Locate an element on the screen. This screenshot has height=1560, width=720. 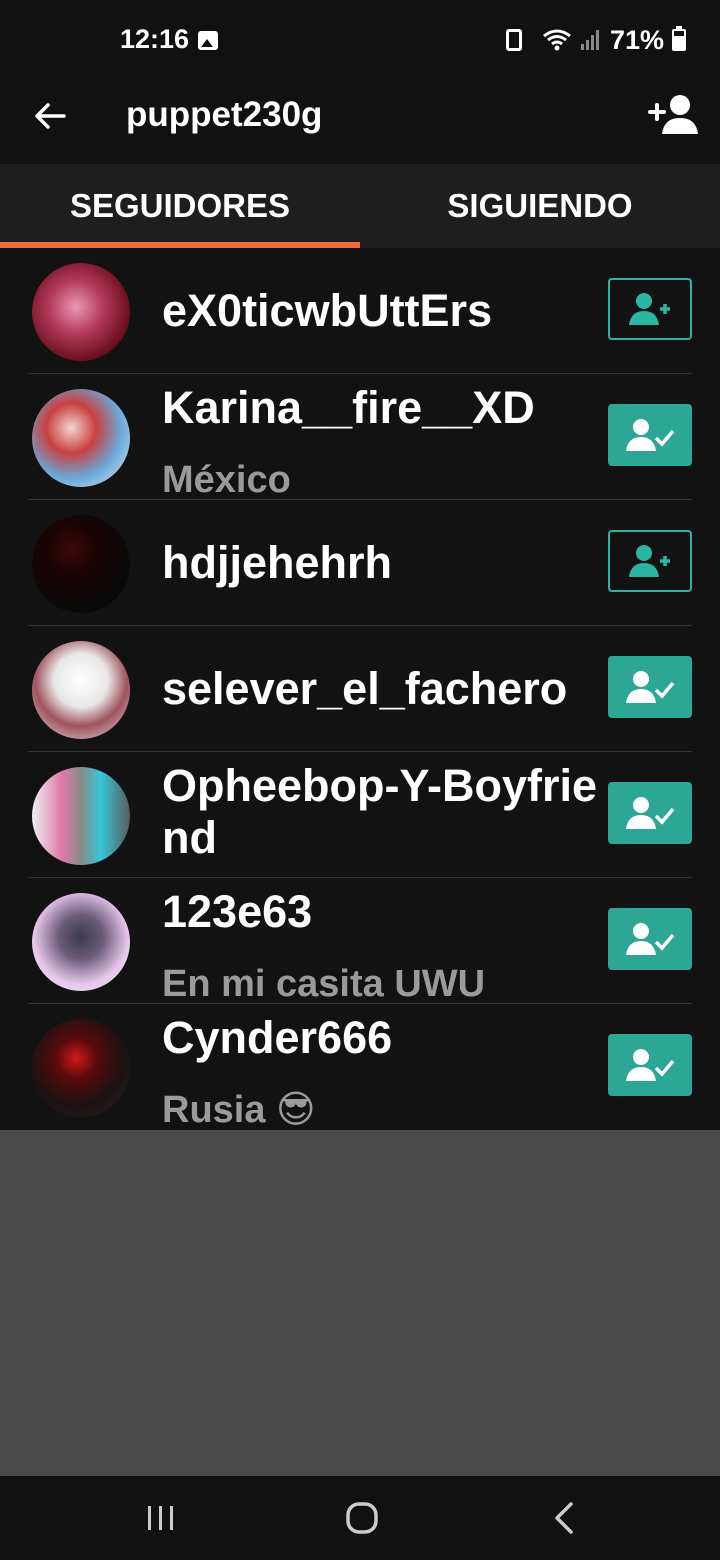
home-icon is located at coordinates (362, 1518).